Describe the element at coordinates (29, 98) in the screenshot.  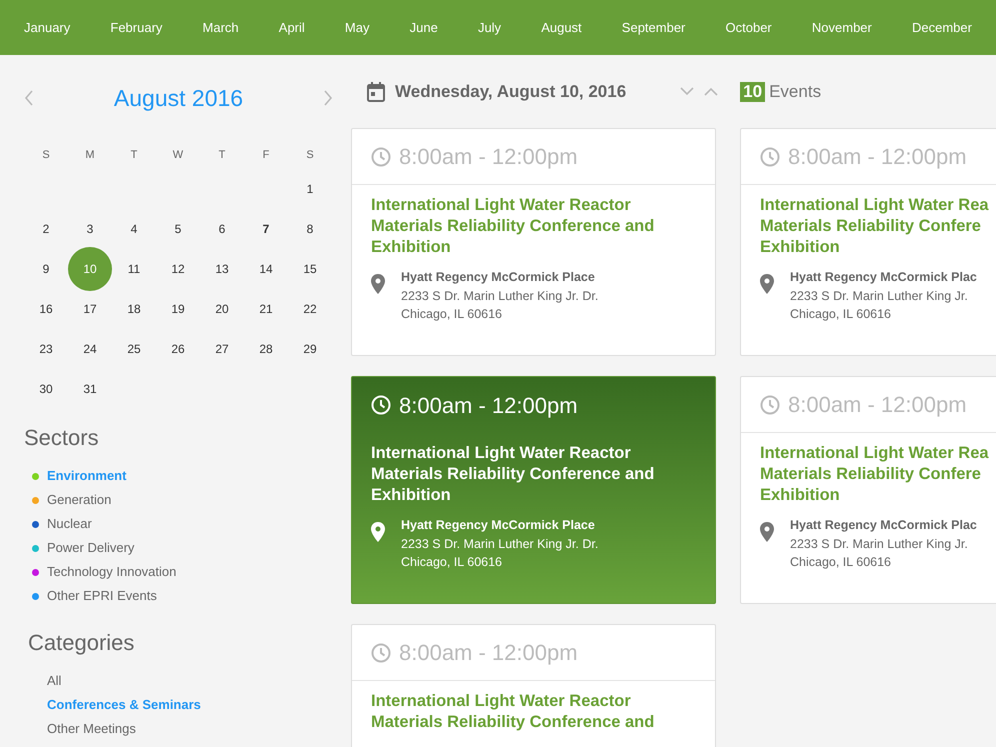
I see `previous-icon` at that location.